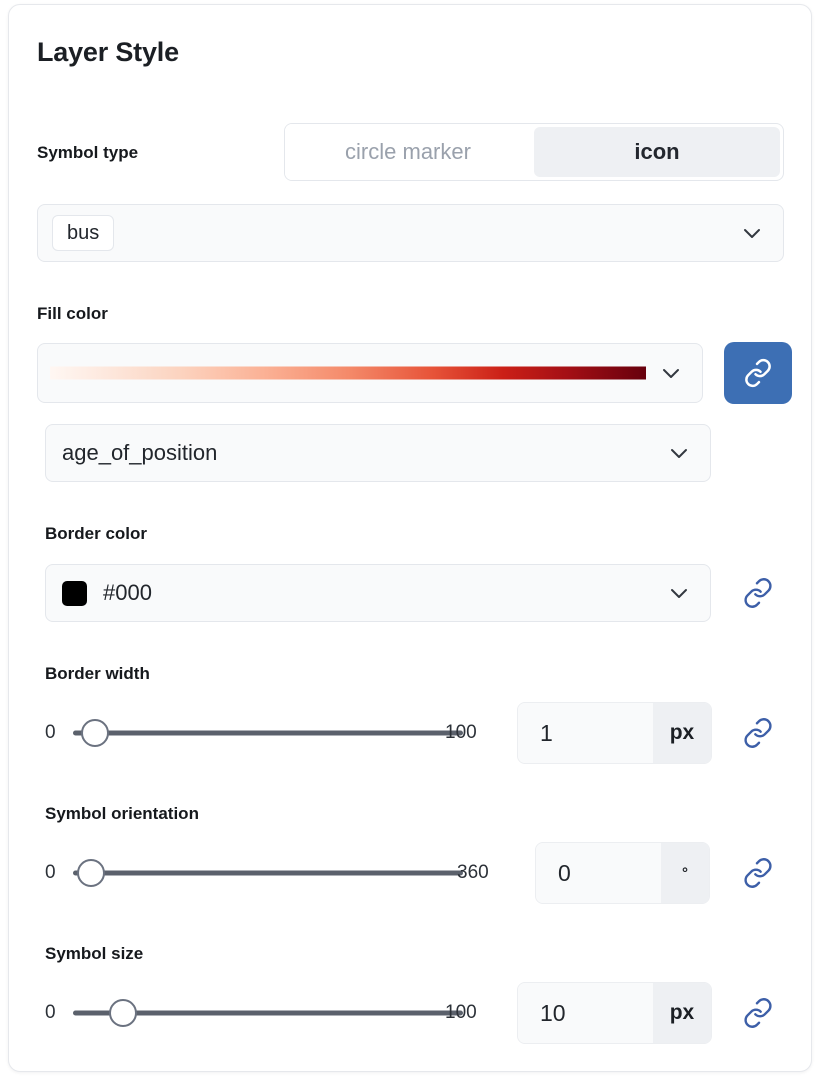  What do you see at coordinates (97, 673) in the screenshot?
I see `border-width-label: Border width` at bounding box center [97, 673].